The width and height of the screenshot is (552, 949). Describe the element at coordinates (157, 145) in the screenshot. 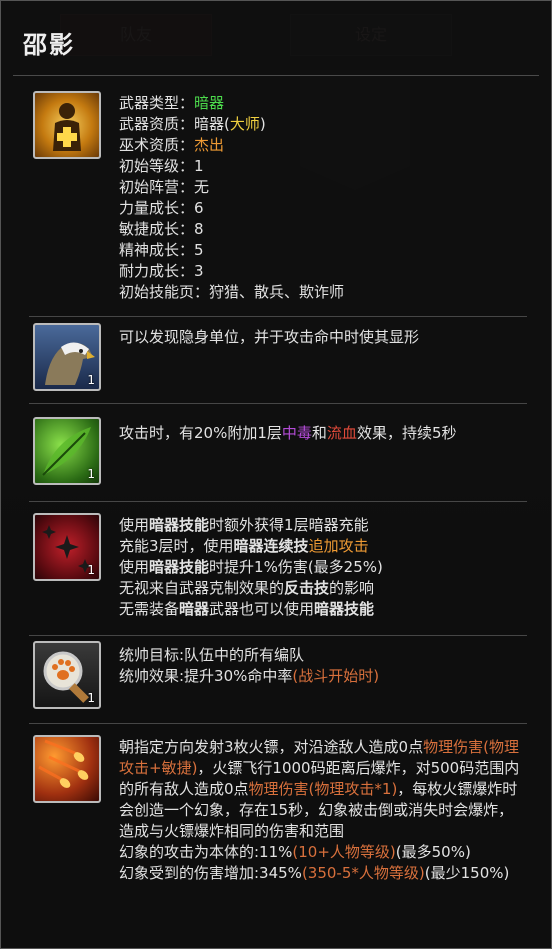

I see `sorcery-aptitude-label: 巫术资质：` at that location.